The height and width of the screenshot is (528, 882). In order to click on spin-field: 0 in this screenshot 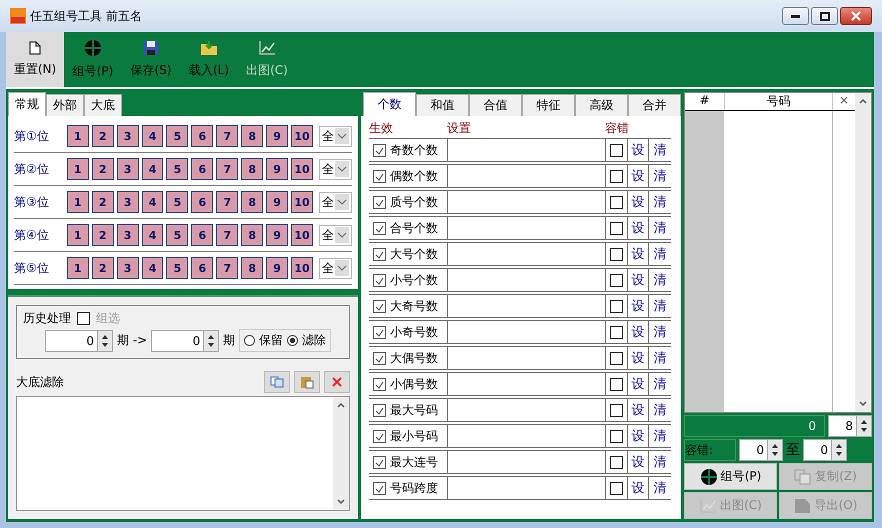, I will do `click(825, 450)`.